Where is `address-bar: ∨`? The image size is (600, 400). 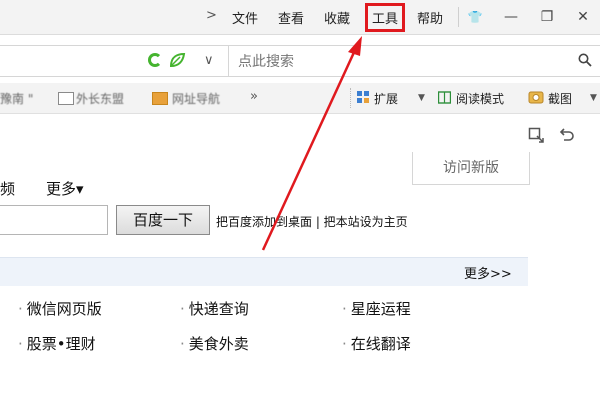 address-bar: ∨ is located at coordinates (300, 61).